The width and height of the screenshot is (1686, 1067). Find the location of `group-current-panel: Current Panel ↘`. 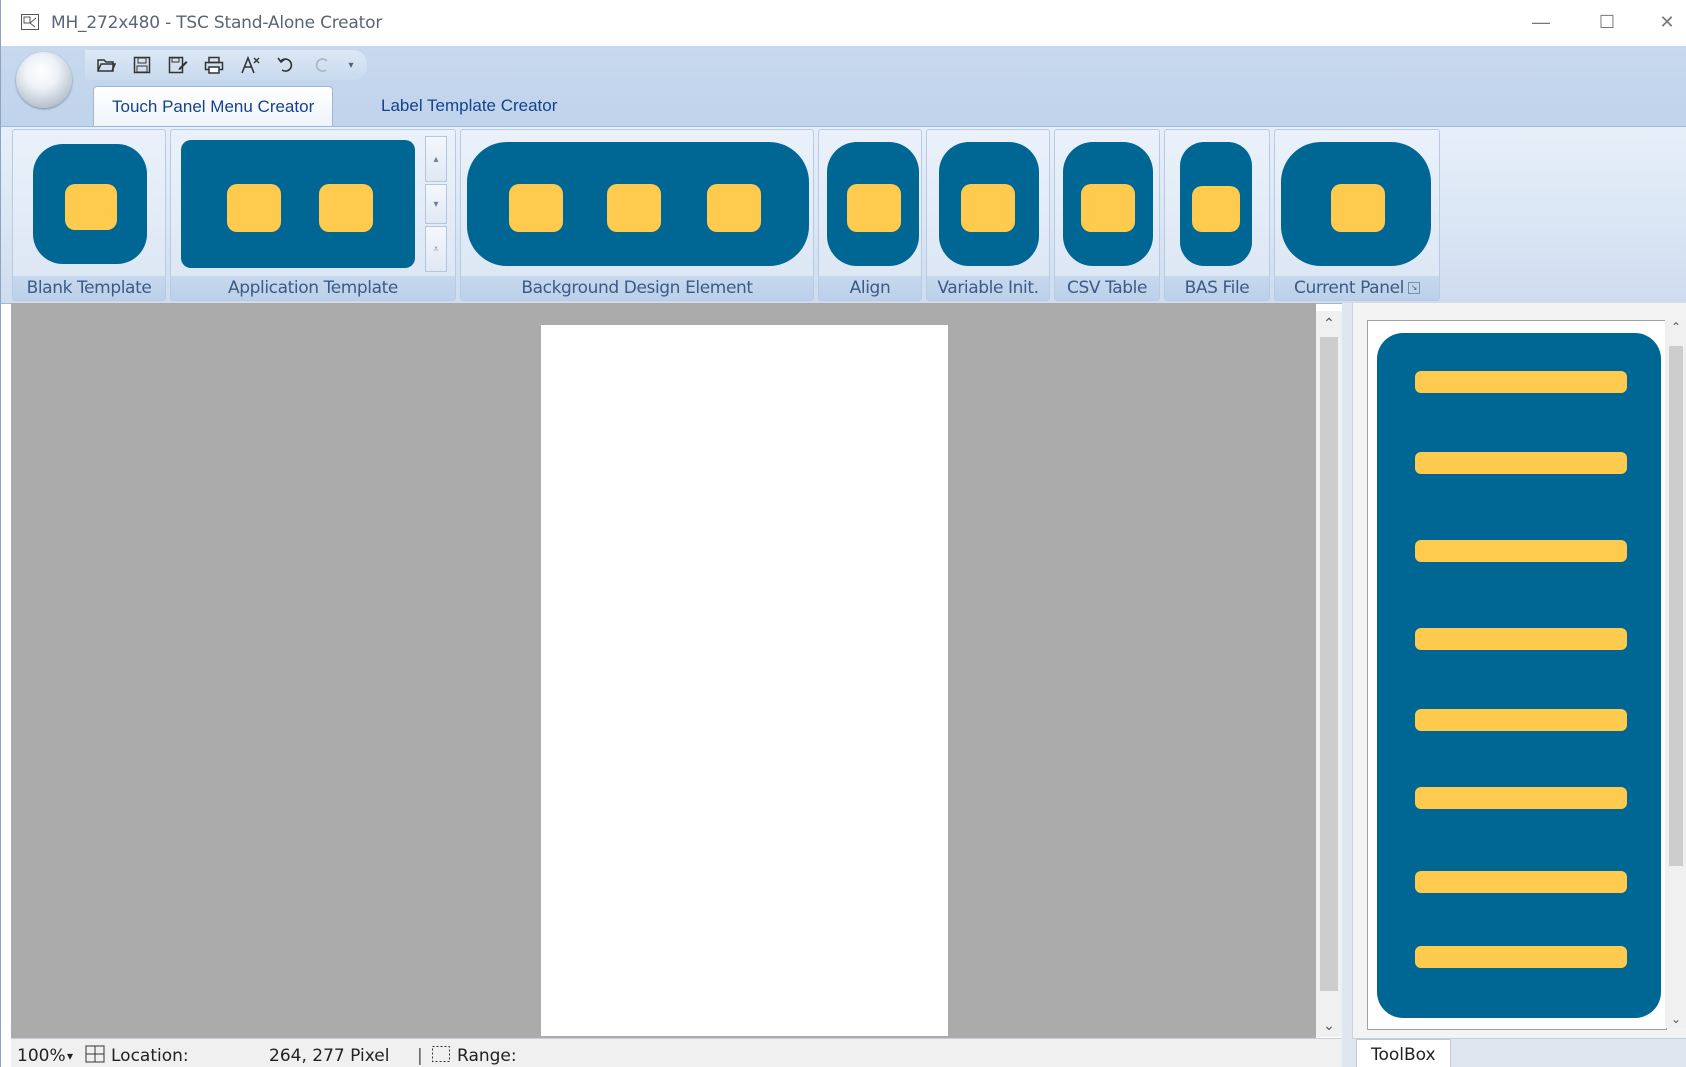

group-current-panel: Current Panel ↘ is located at coordinates (1357, 215).